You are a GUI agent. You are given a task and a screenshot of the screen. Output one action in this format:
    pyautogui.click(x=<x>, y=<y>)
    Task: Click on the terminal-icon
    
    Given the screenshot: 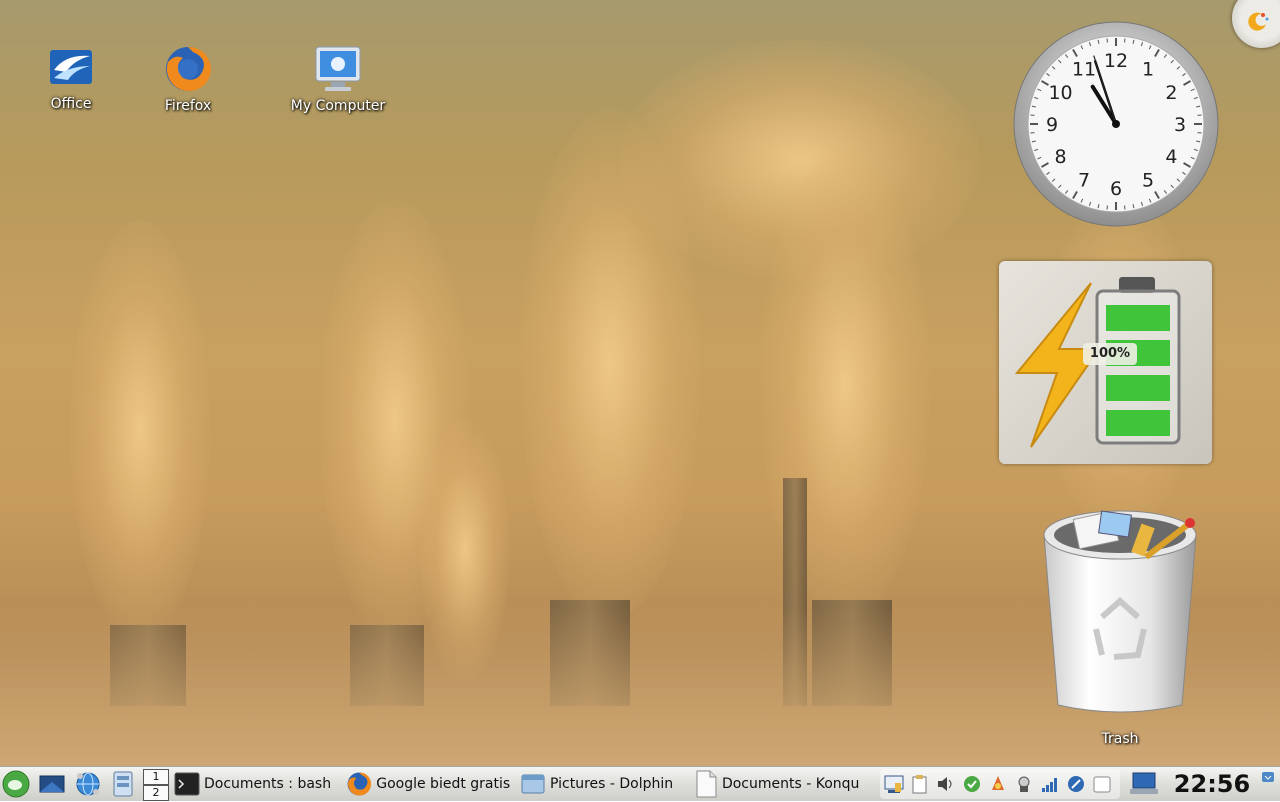 What is the action you would take?
    pyautogui.click(x=187, y=784)
    